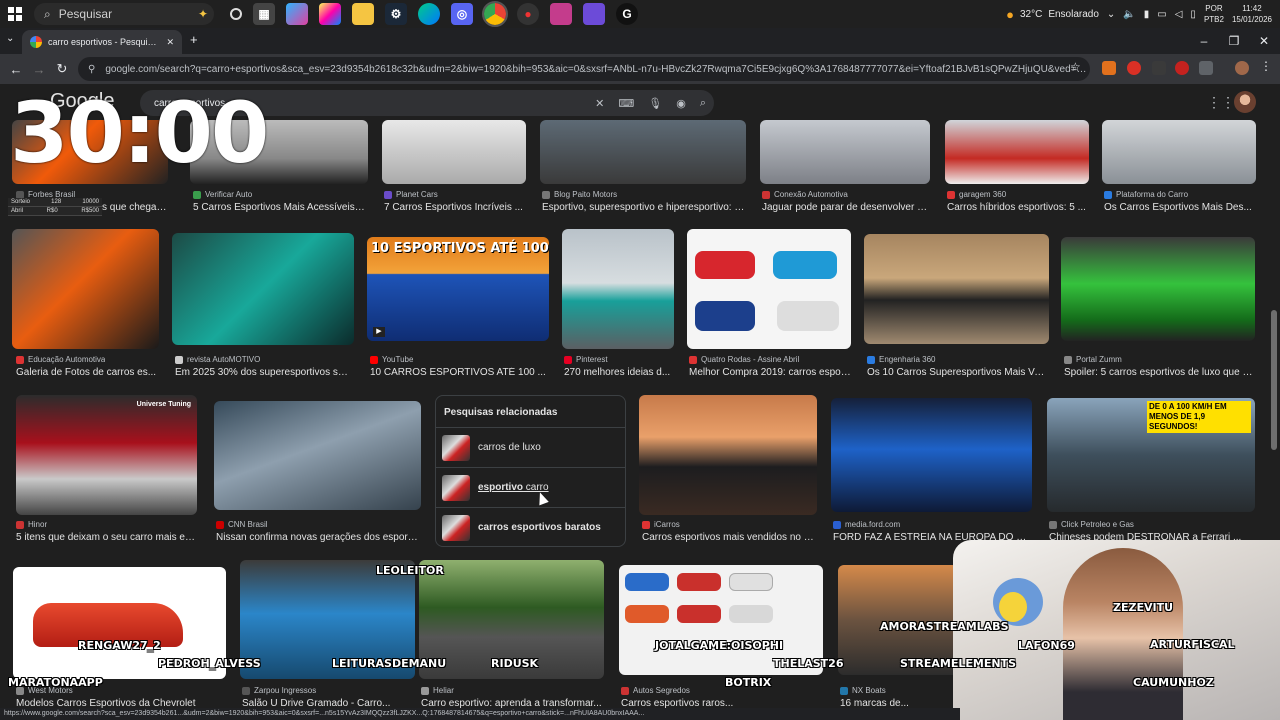 The height and width of the screenshot is (720, 1280). What do you see at coordinates (1134, 68) in the screenshot?
I see `extension-red-icon` at bounding box center [1134, 68].